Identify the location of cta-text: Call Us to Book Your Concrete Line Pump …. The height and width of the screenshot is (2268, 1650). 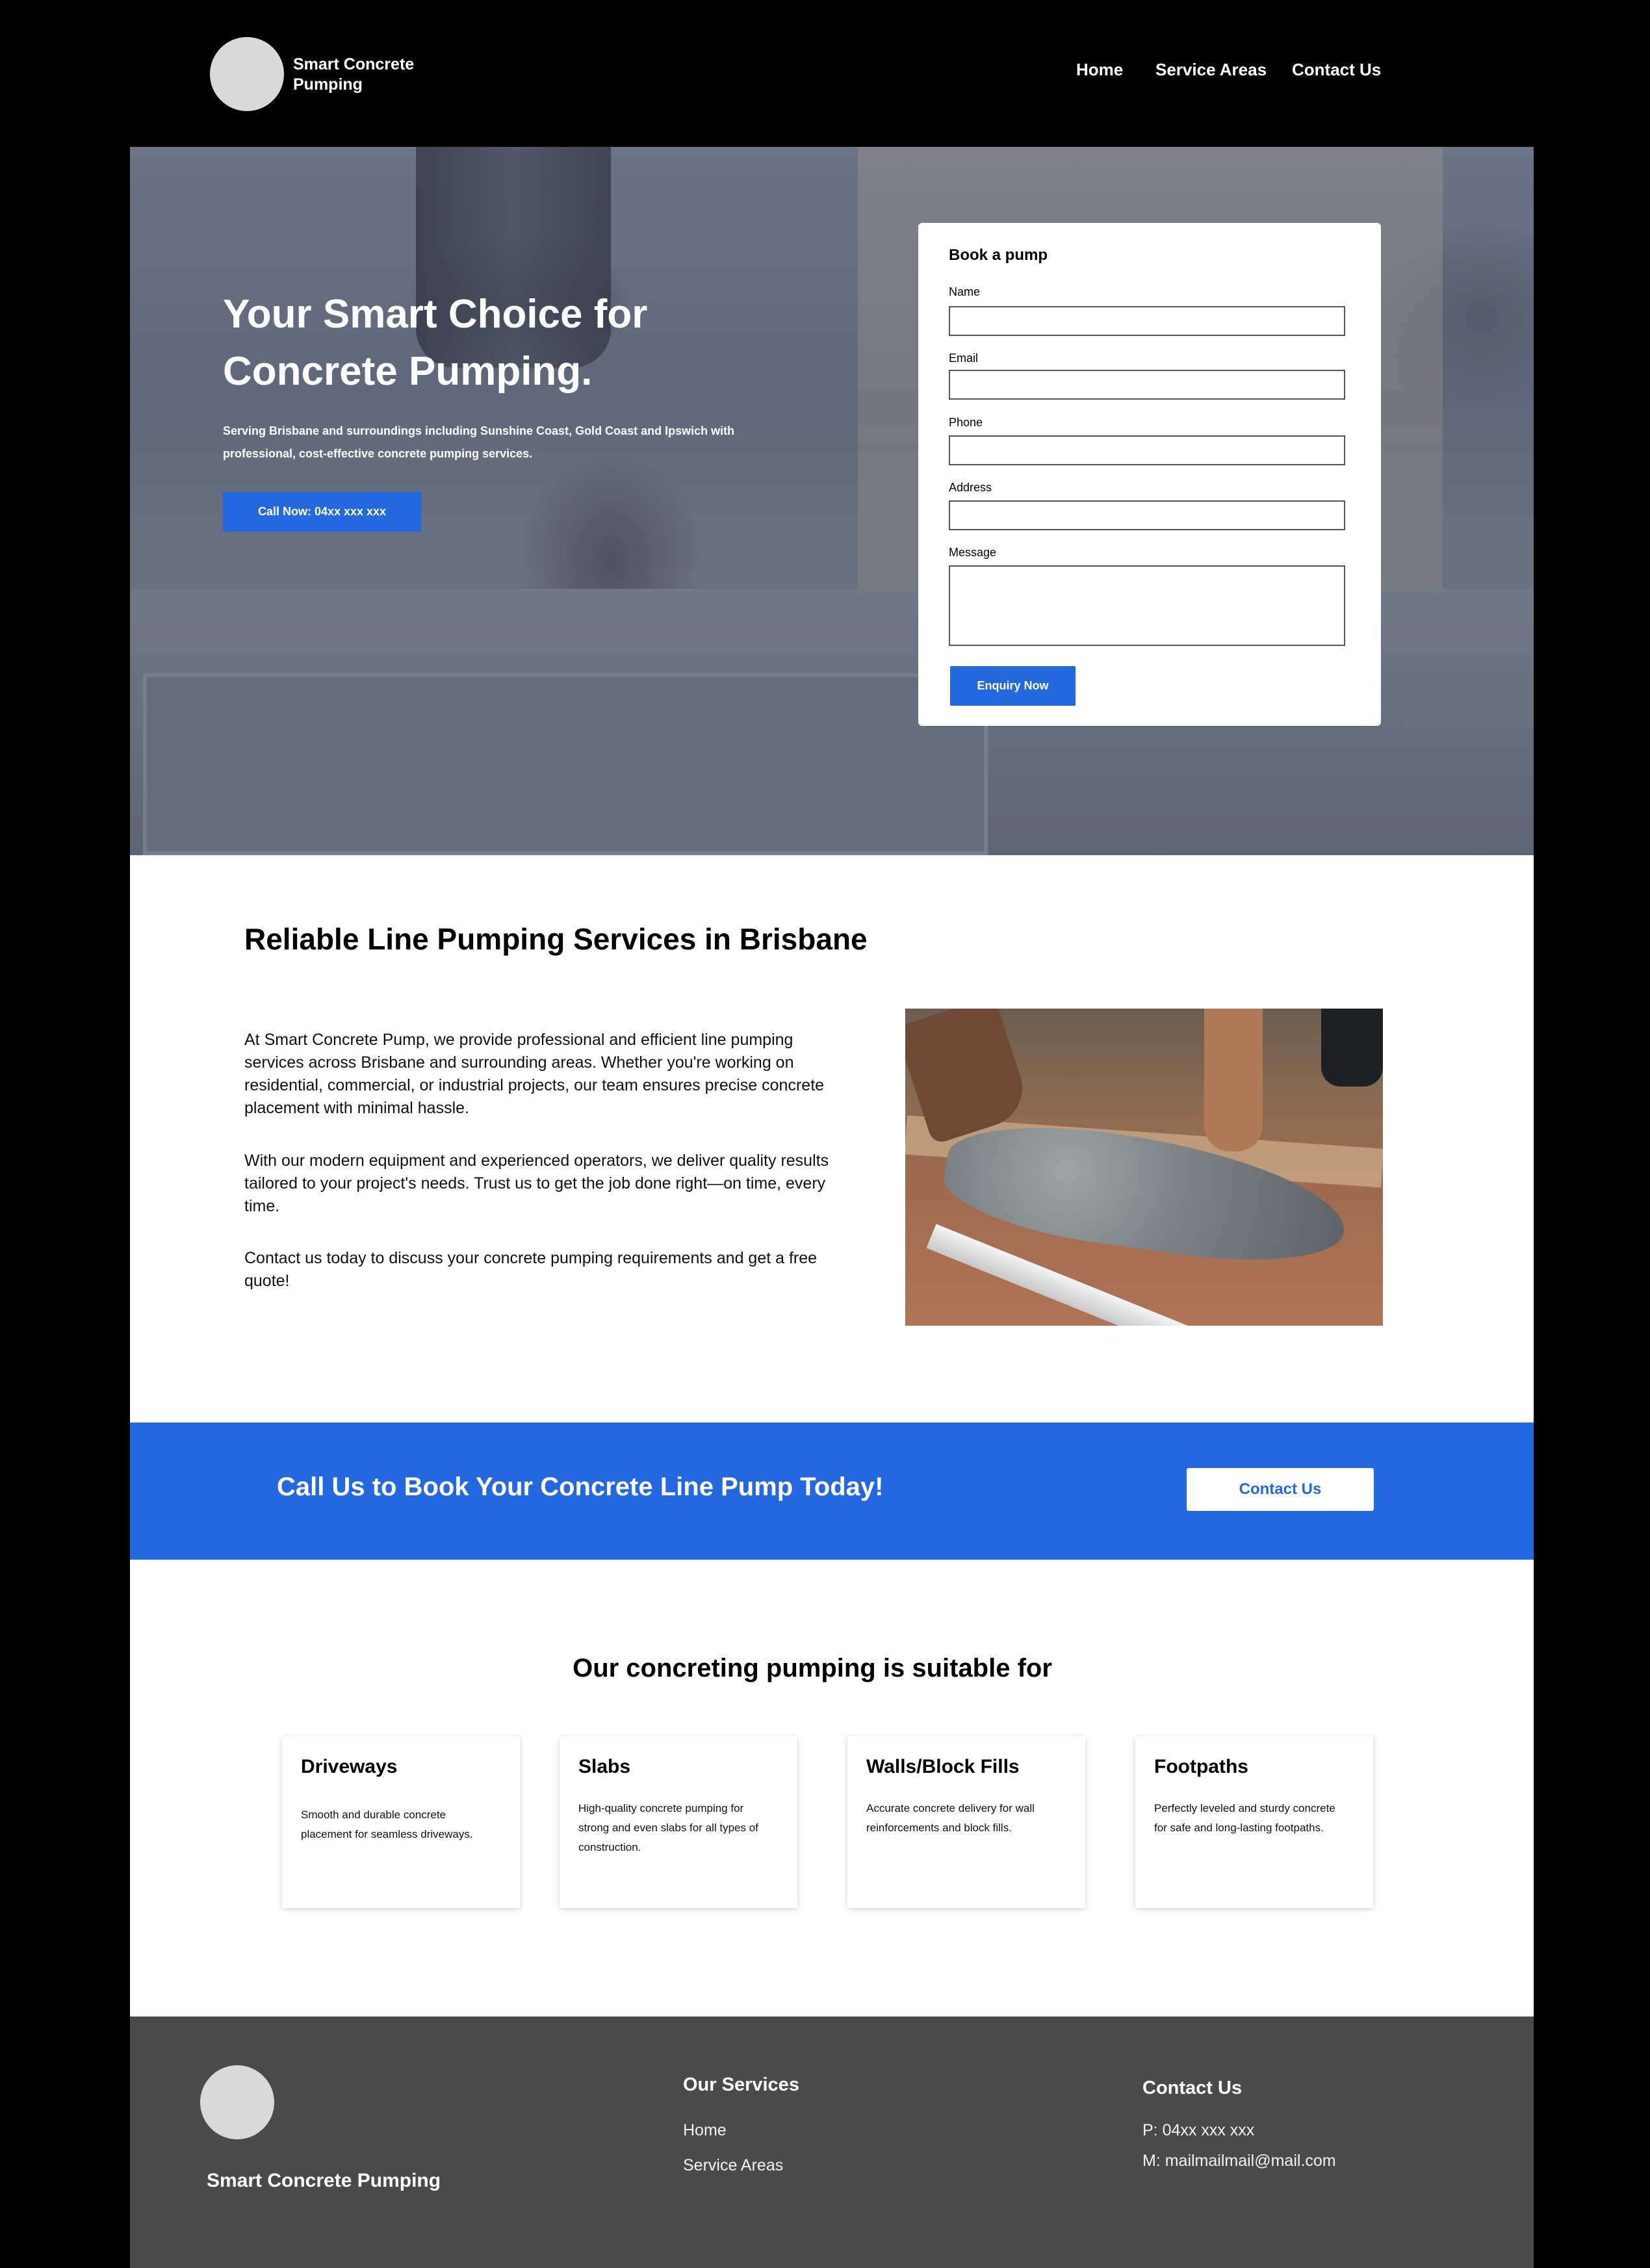
(580, 1487).